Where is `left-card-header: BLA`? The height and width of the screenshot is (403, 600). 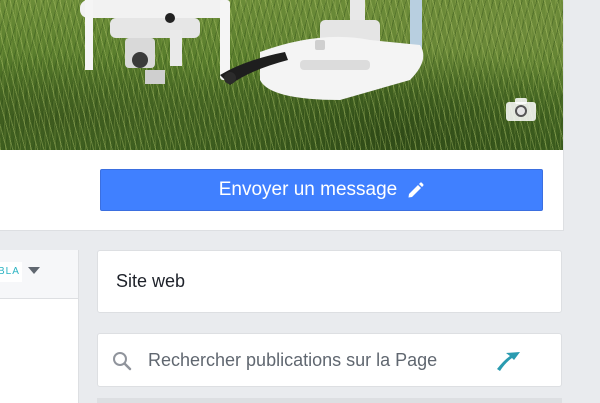
left-card-header: BLA is located at coordinates (39, 274).